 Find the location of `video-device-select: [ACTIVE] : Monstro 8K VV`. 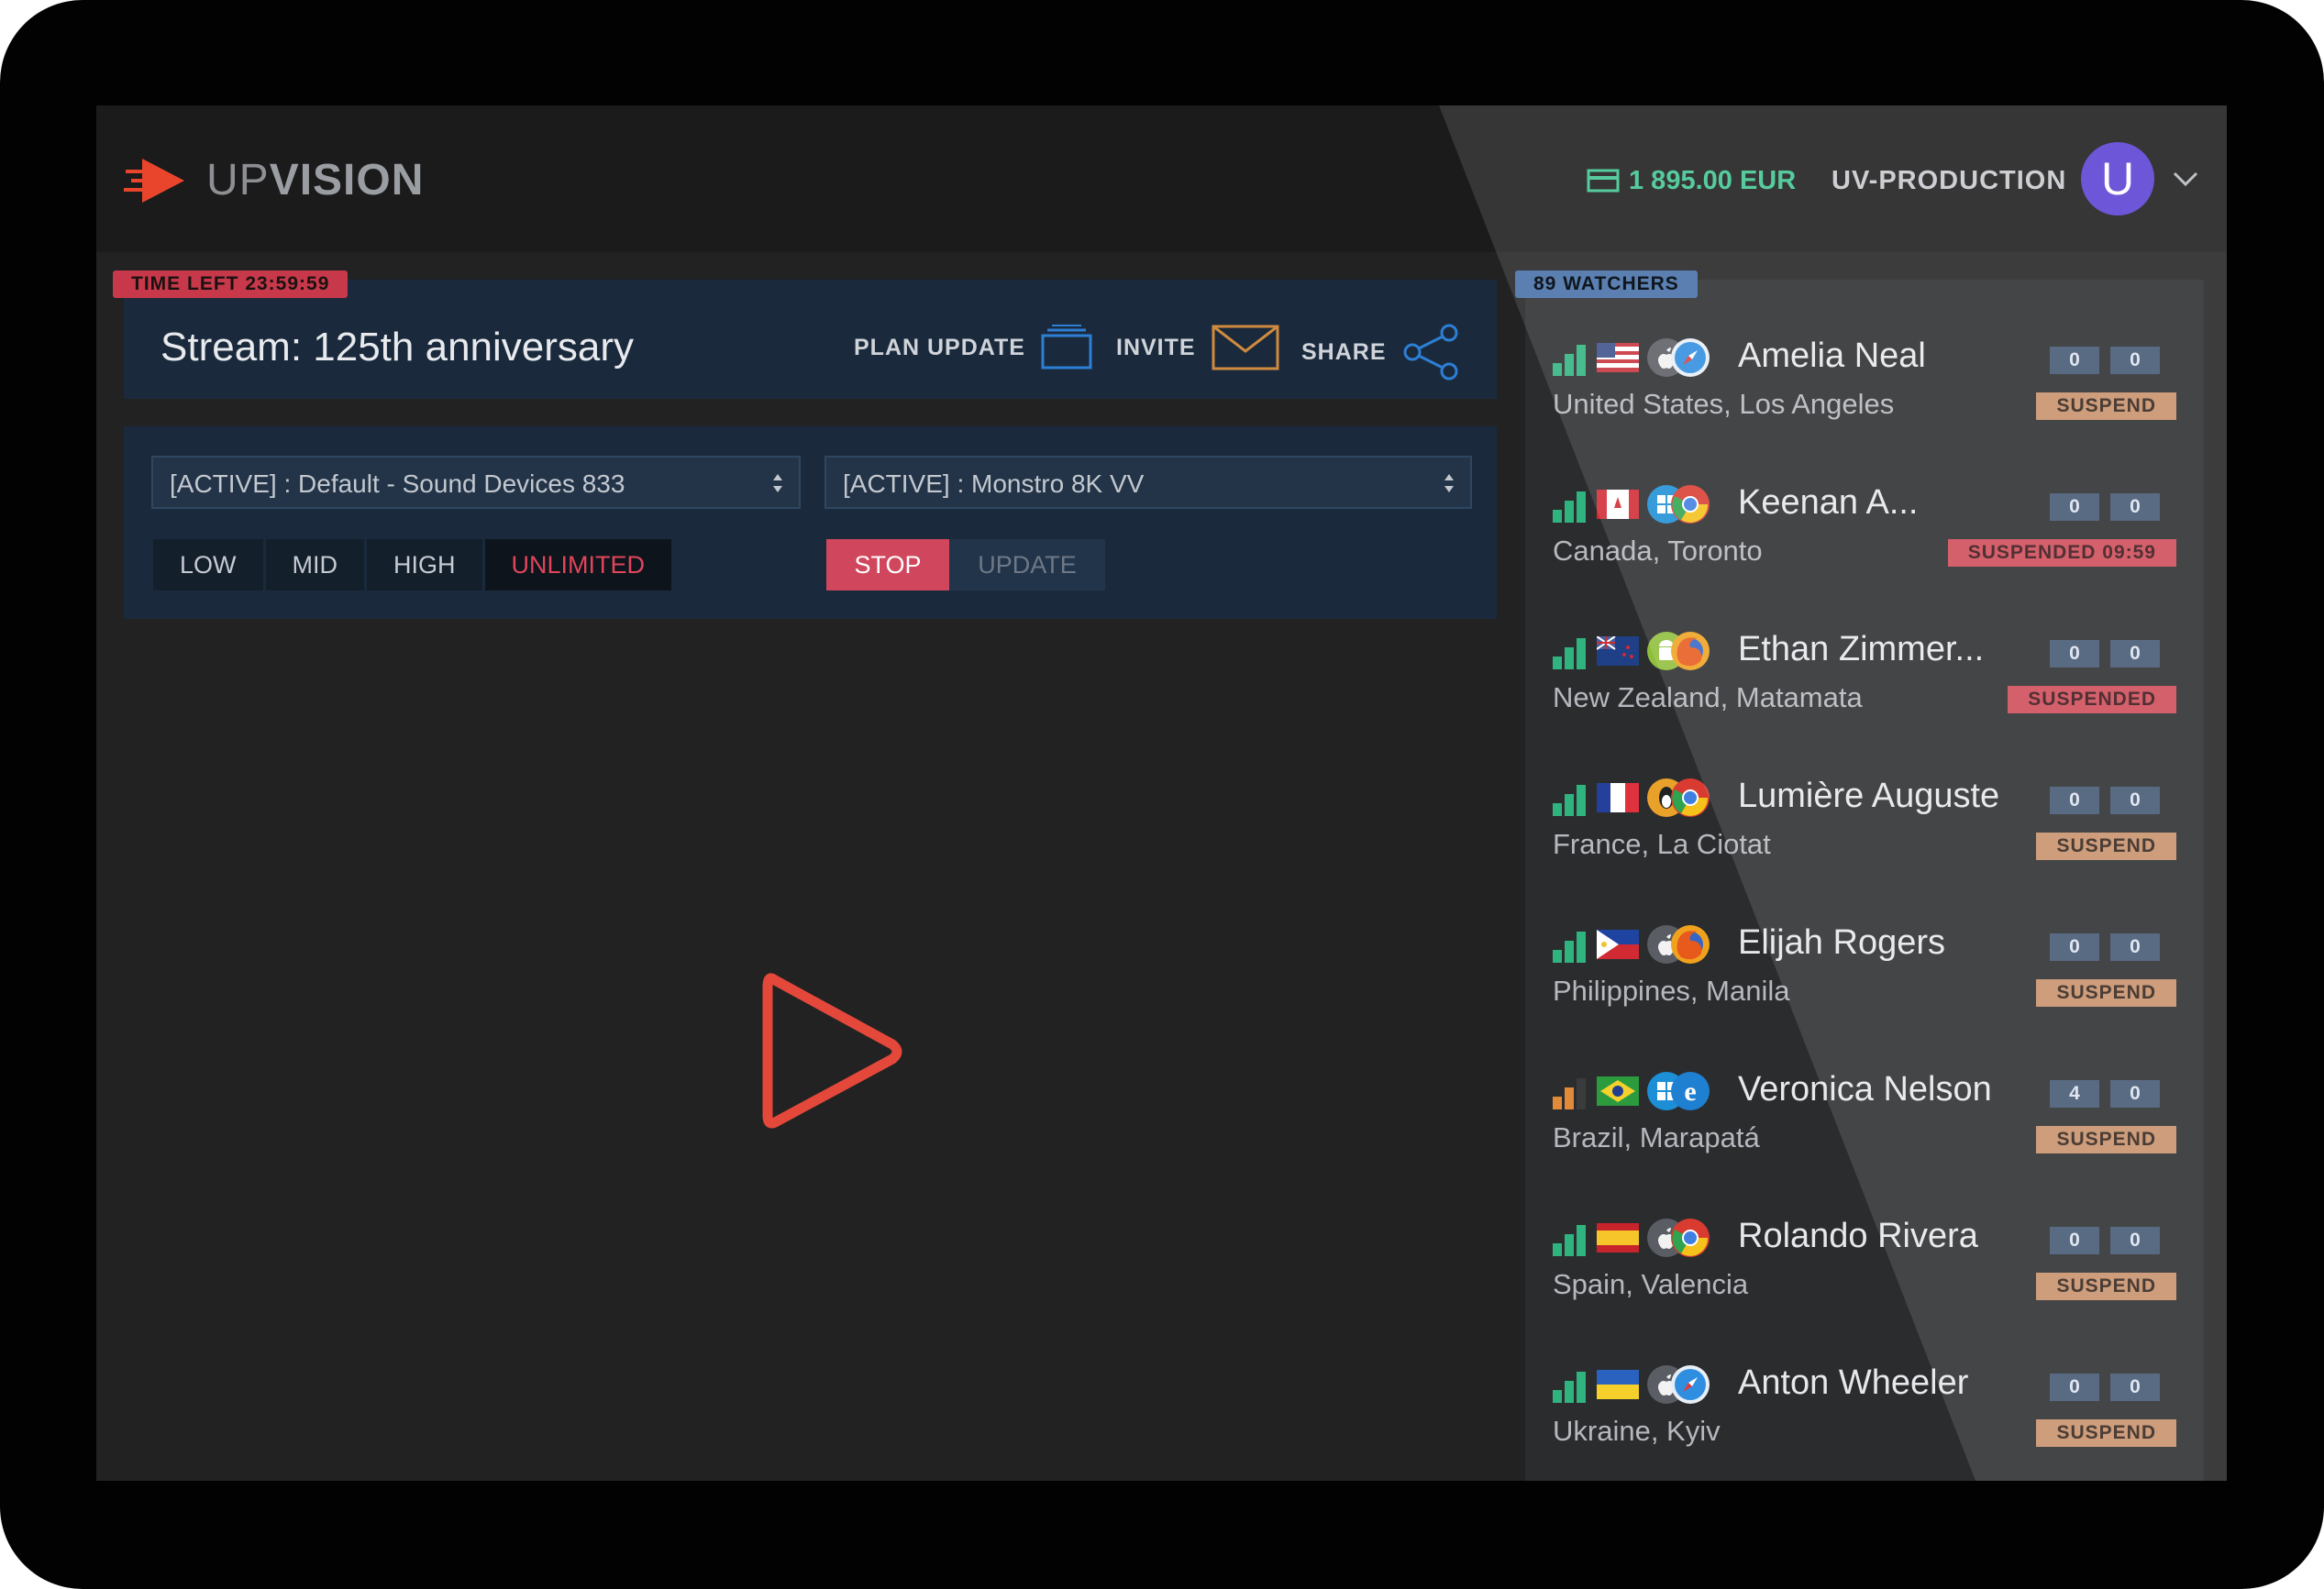

video-device-select: [ACTIVE] : Monstro 8K VV is located at coordinates (1148, 483).